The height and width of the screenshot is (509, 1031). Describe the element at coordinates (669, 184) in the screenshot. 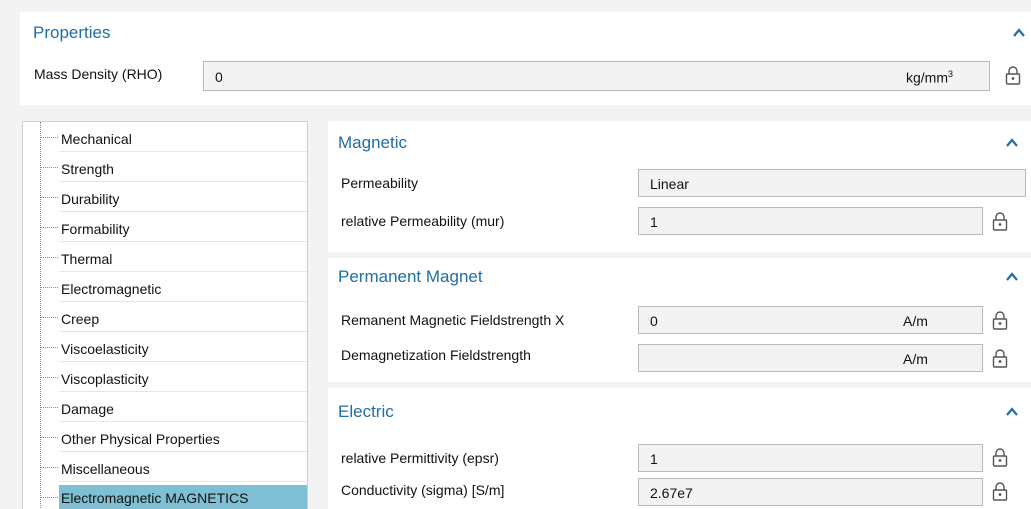

I see `permeability-value: Linear` at that location.